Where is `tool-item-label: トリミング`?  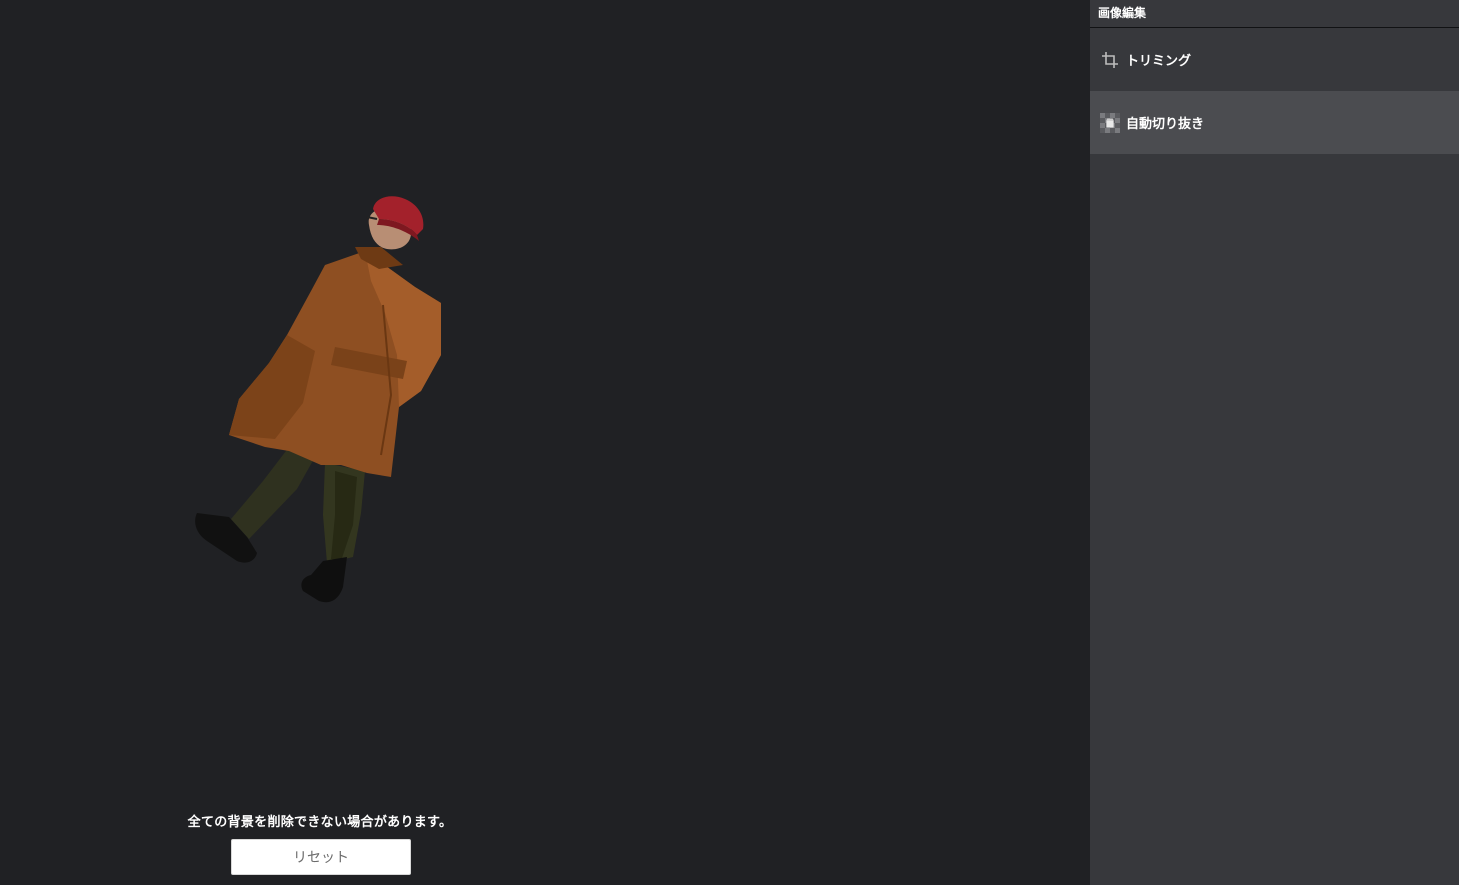
tool-item-label: トリミング is located at coordinates (1159, 61).